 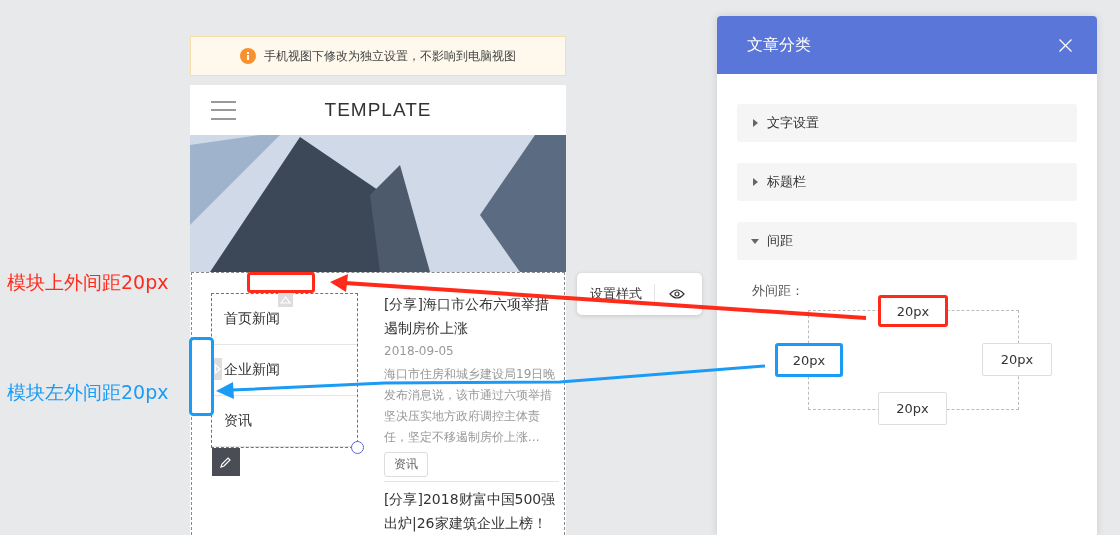 I want to click on panel-title: 文章分类, so click(x=779, y=45).